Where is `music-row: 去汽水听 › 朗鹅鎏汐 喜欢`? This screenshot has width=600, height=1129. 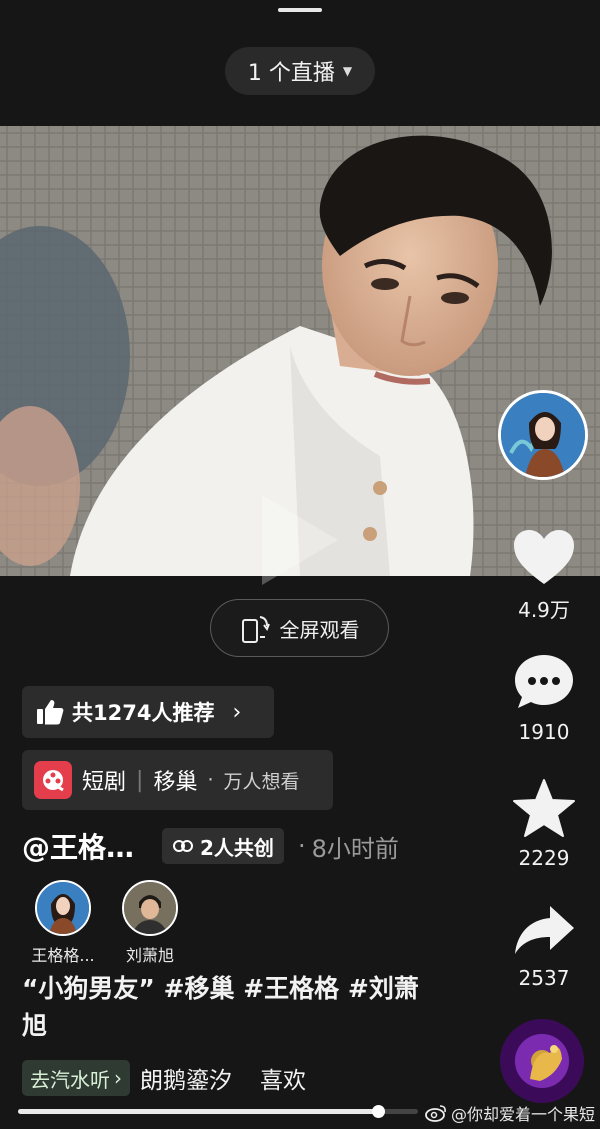 music-row: 去汽水听 › 朗鹅鎏汐 喜欢 is located at coordinates (187, 1078).